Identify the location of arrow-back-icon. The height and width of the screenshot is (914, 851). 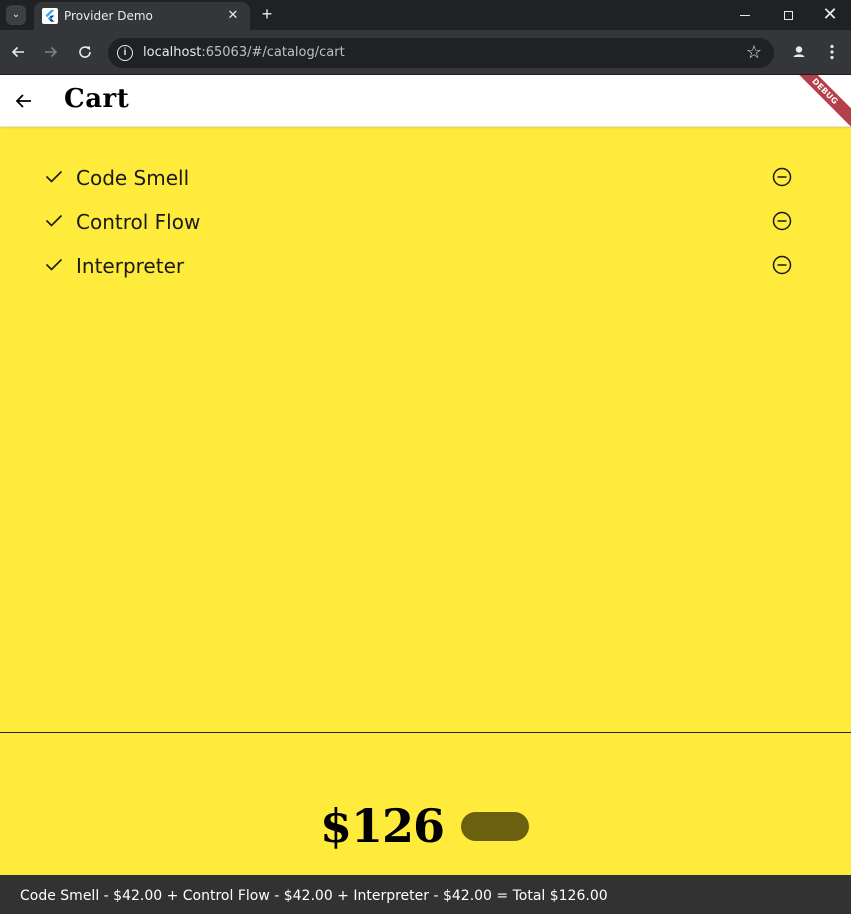
(23, 101).